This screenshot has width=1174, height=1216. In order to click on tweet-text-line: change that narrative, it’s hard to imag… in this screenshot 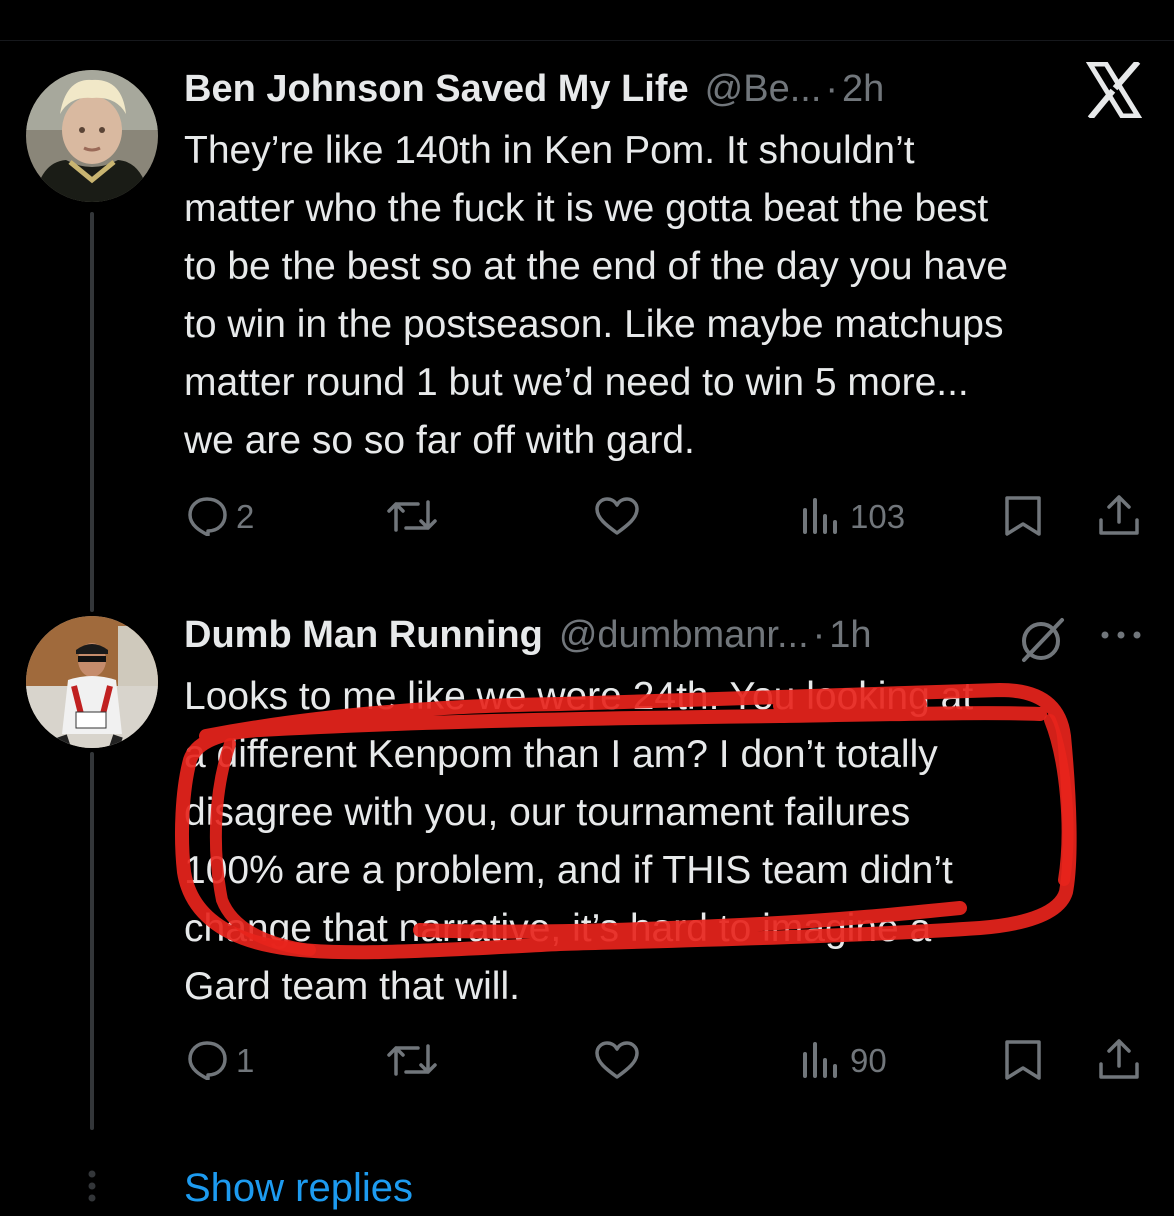, I will do `click(558, 928)`.